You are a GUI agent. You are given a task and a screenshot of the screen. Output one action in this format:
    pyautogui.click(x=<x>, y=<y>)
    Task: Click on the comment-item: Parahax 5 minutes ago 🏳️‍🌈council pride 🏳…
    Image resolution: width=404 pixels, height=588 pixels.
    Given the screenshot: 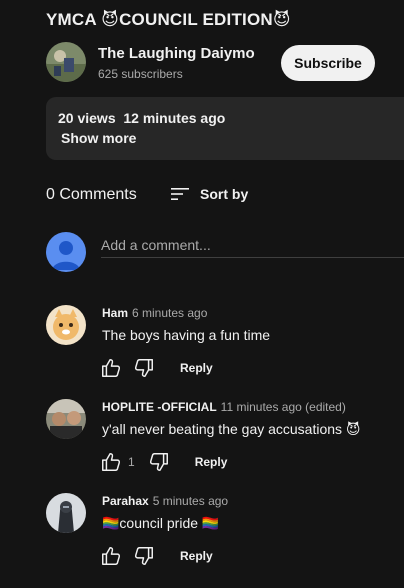 What is the action you would take?
    pyautogui.click(x=225, y=533)
    